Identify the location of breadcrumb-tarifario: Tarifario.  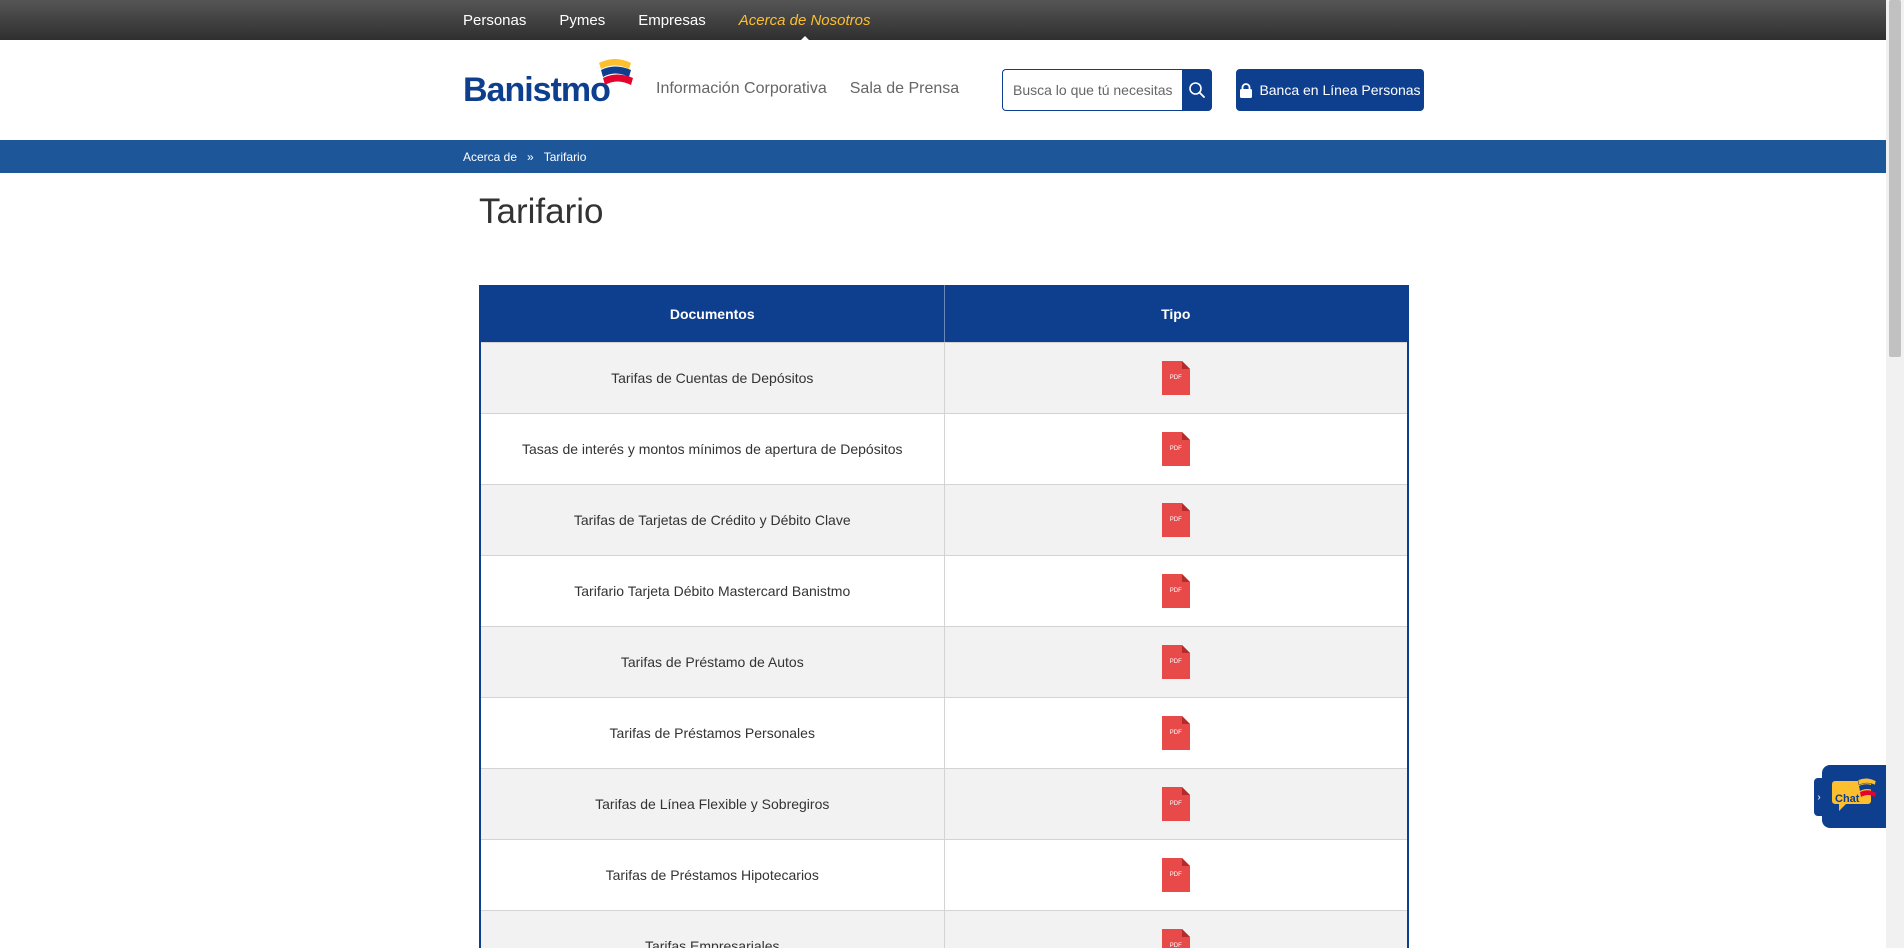
(565, 156).